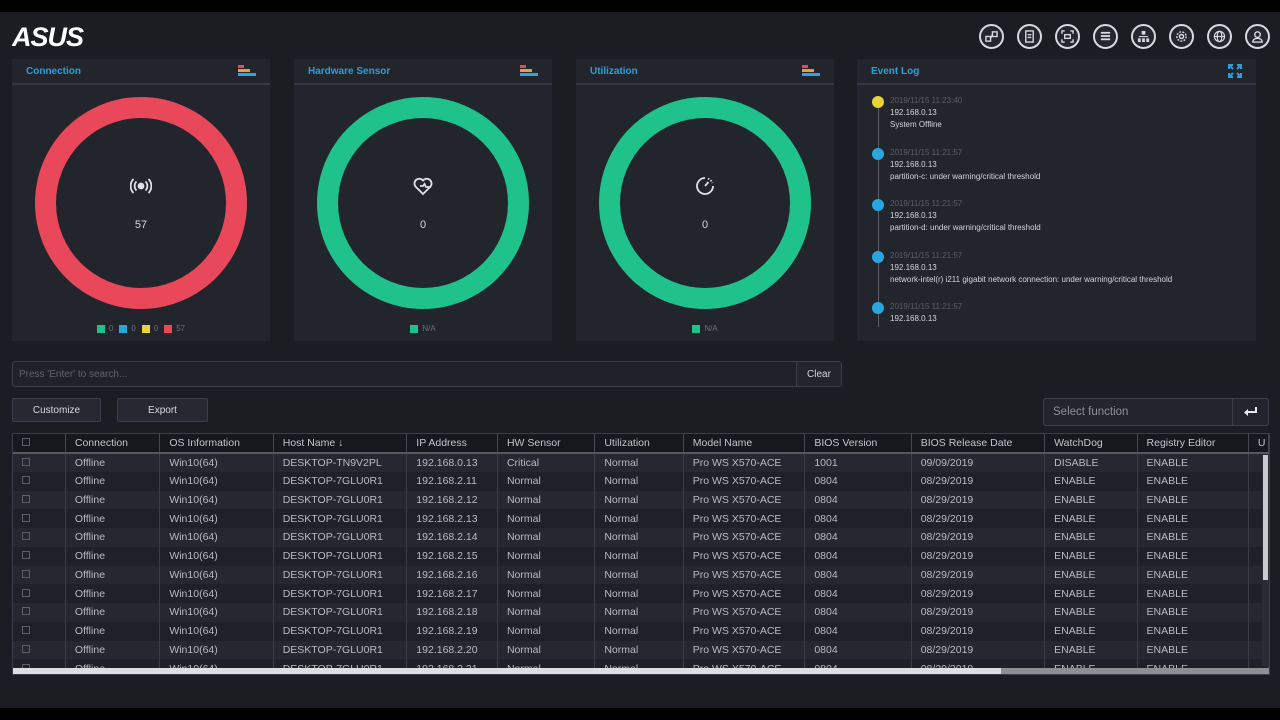  I want to click on column-header: U, so click(1258, 444).